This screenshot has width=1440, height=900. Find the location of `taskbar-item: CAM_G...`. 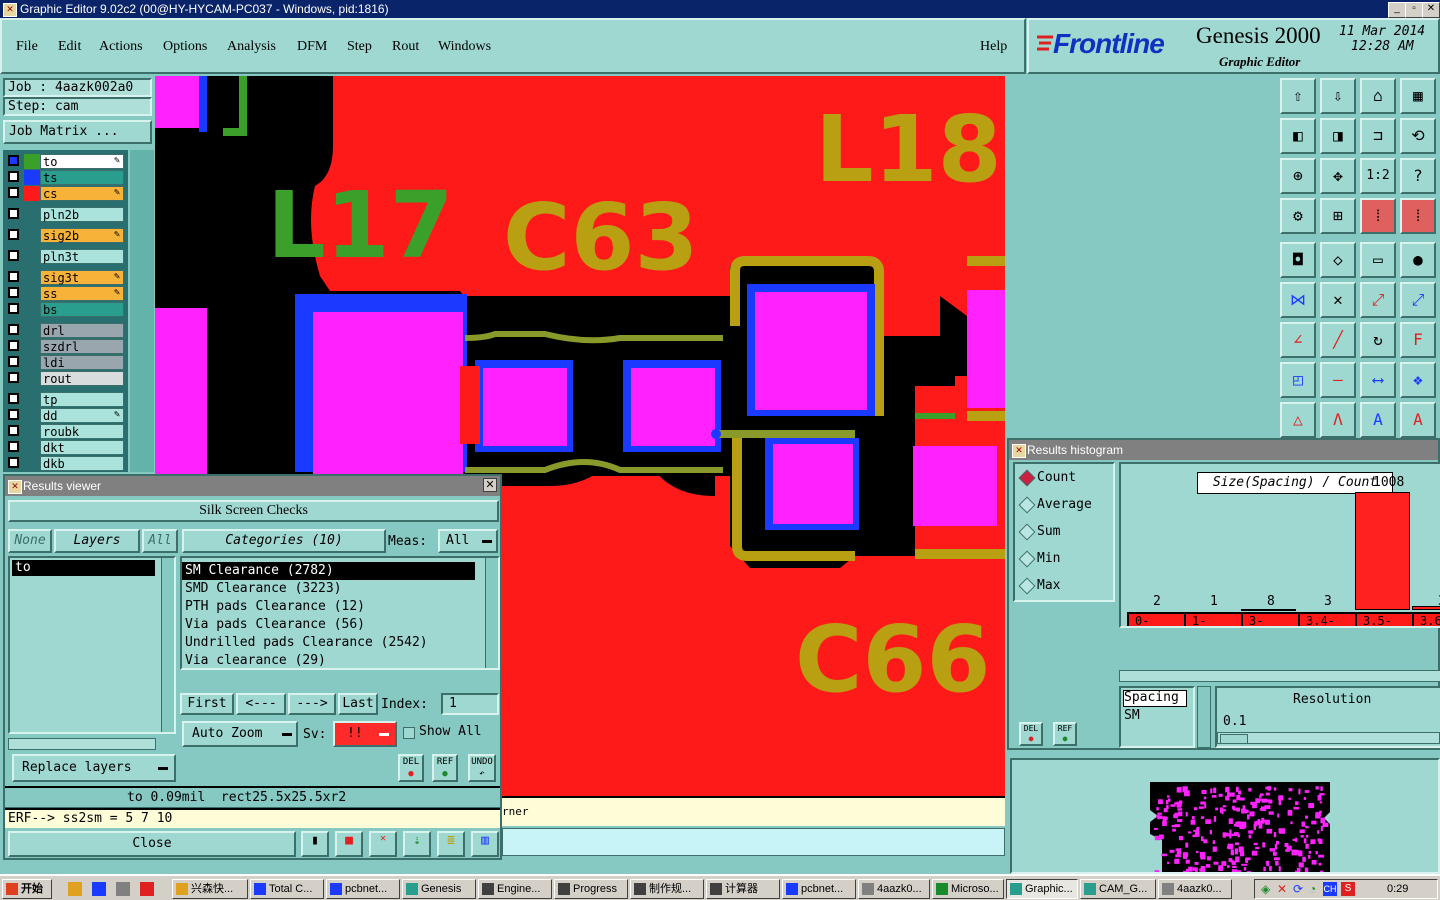

taskbar-item: CAM_G... is located at coordinates (1118, 889).